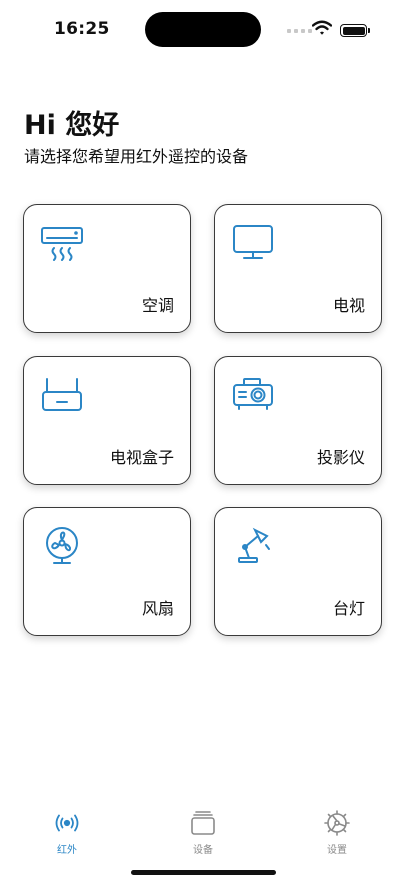  Describe the element at coordinates (82, 29) in the screenshot. I see `status-time: 16:25` at that location.